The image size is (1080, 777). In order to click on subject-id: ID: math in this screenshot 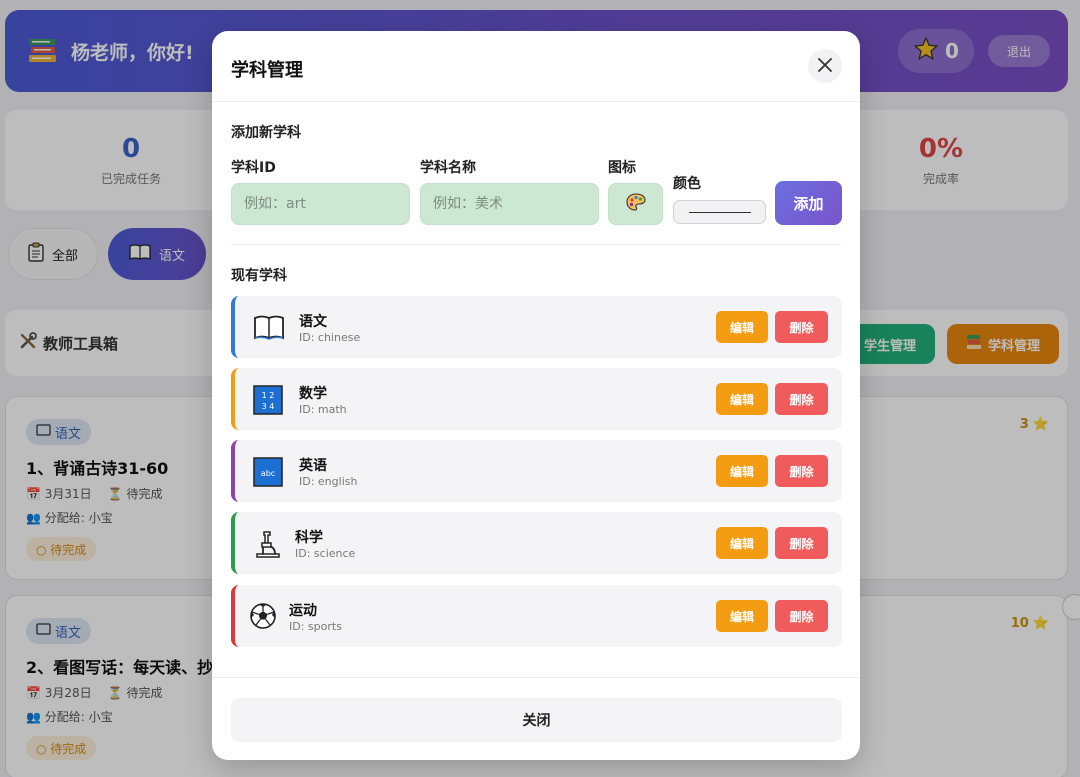, I will do `click(323, 409)`.